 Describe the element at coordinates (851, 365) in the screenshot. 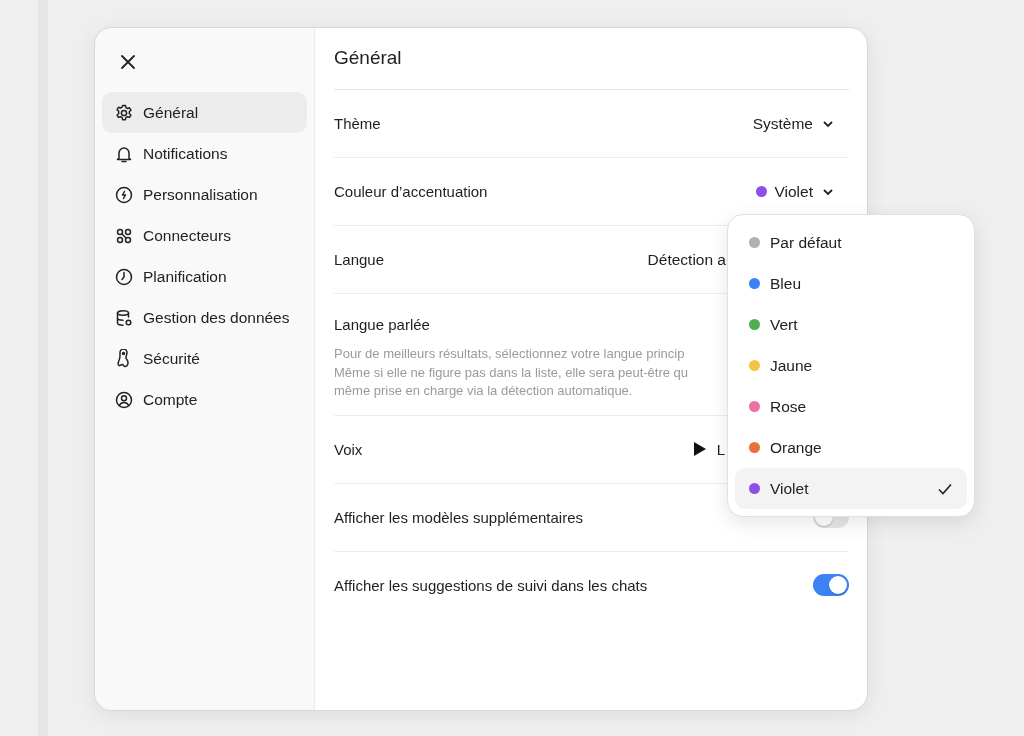

I see `menu-option: Jaune` at that location.